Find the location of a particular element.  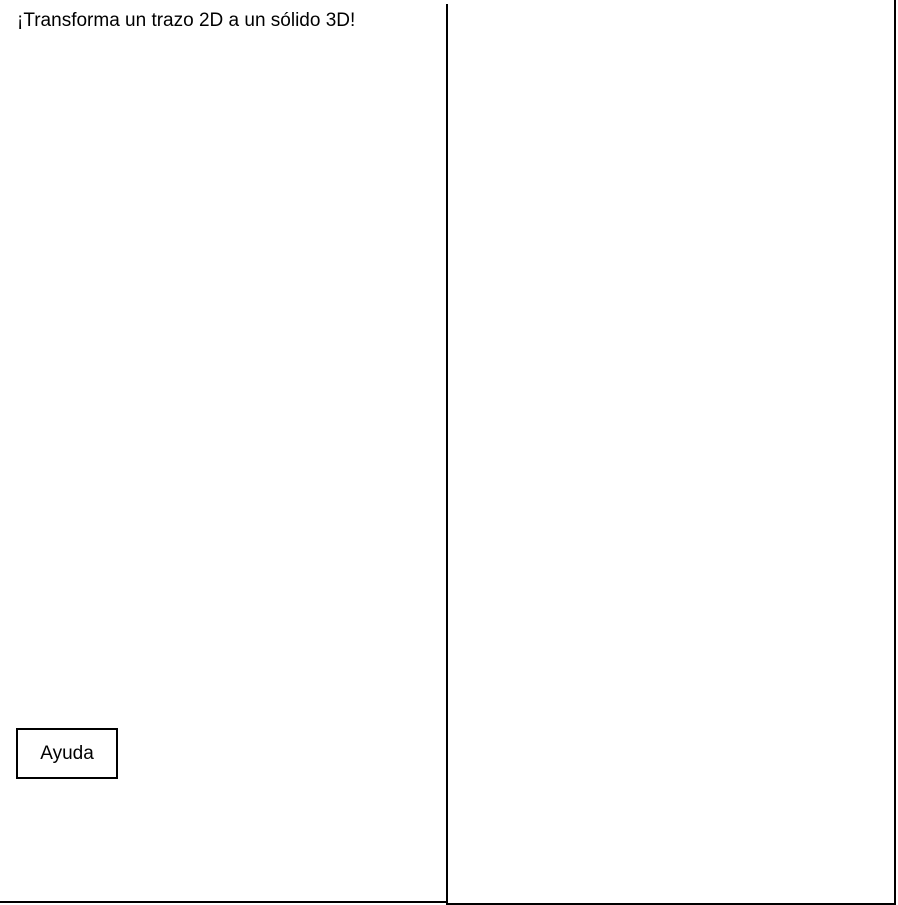

help-button-label: Ayuda is located at coordinates (67, 753).